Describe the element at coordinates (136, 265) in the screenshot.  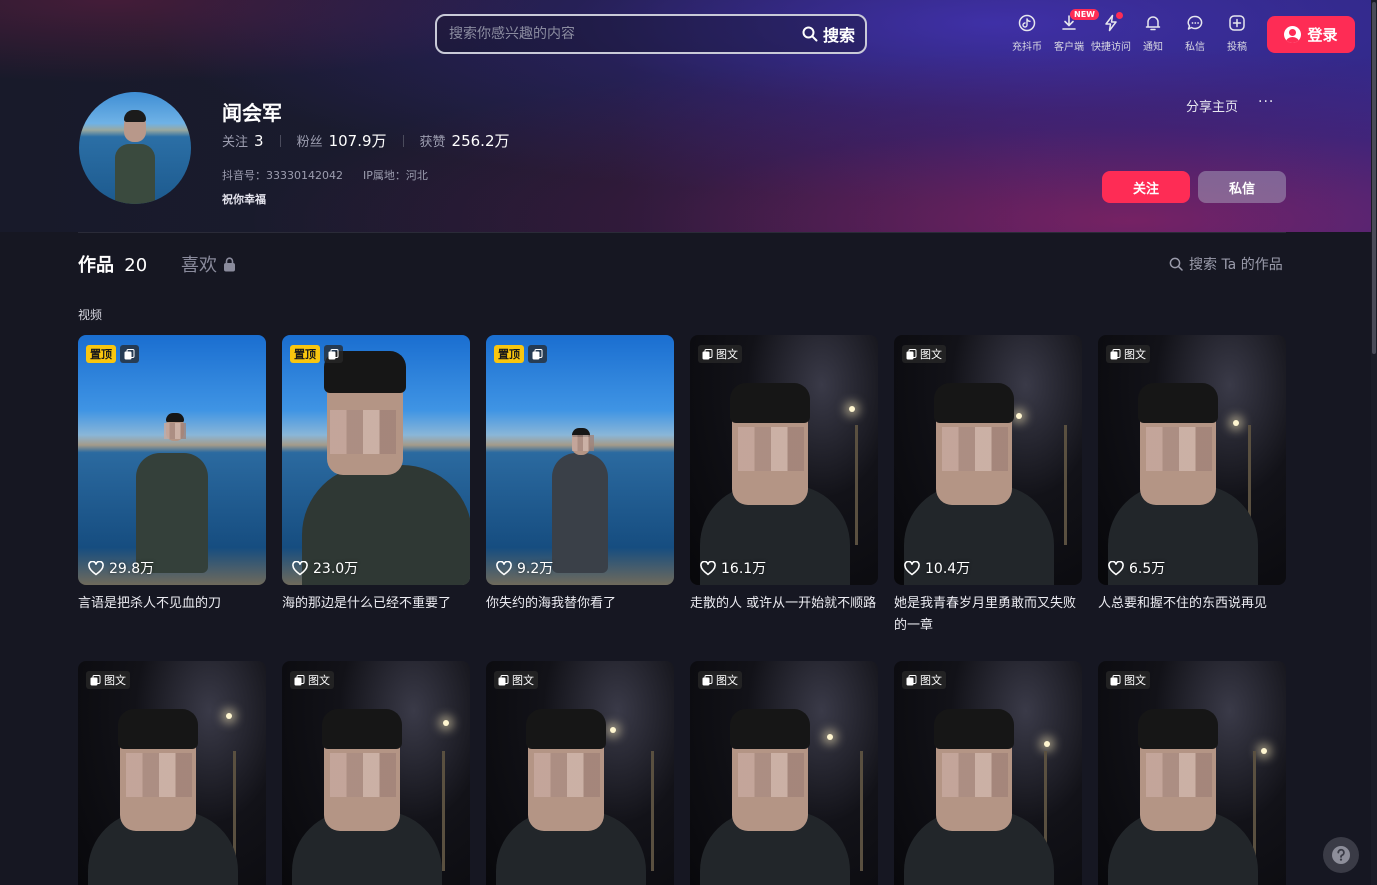
I see `tab-works-count: 20` at that location.